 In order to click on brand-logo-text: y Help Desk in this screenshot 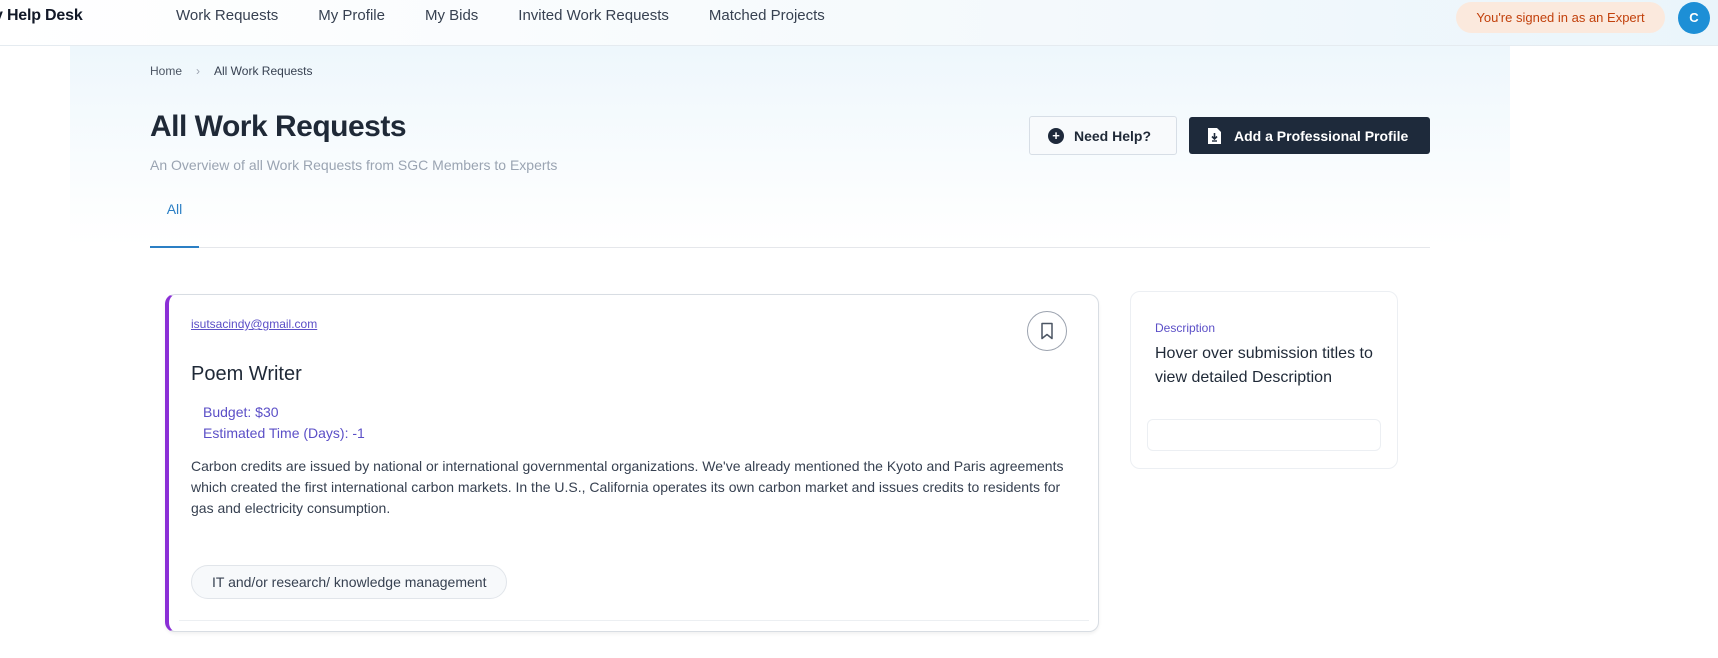, I will do `click(41, 16)`.